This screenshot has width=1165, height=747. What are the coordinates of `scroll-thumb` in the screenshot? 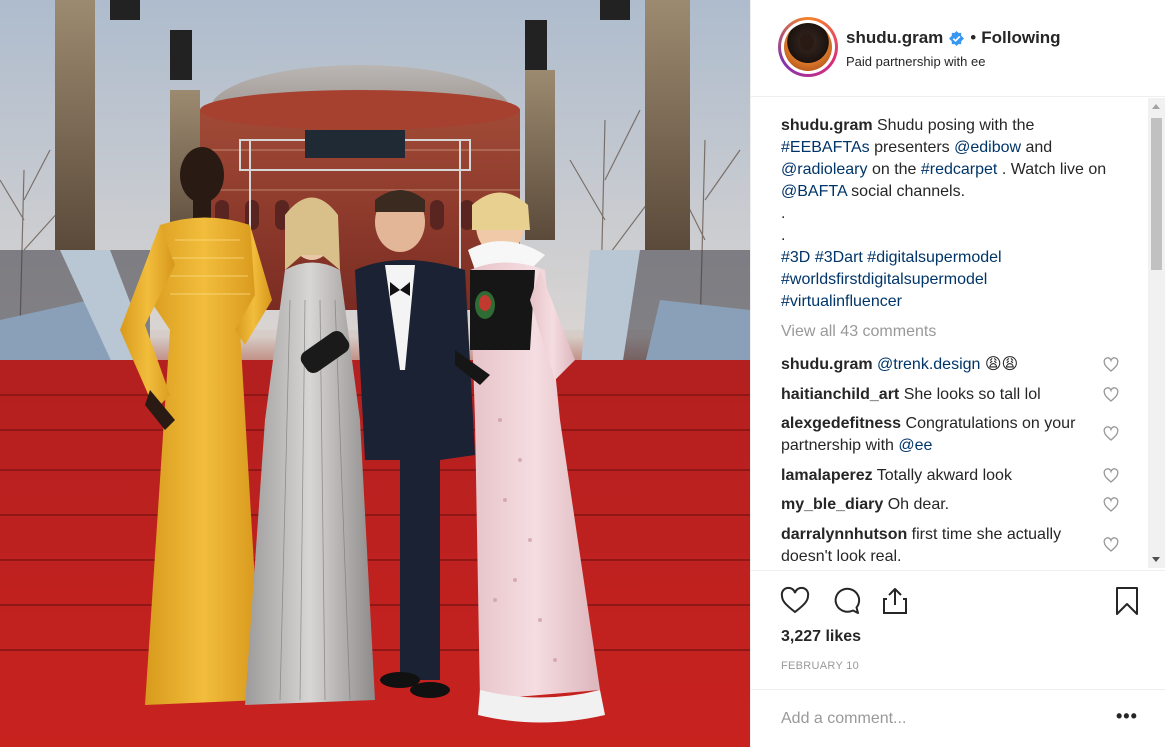 It's located at (1156, 194).